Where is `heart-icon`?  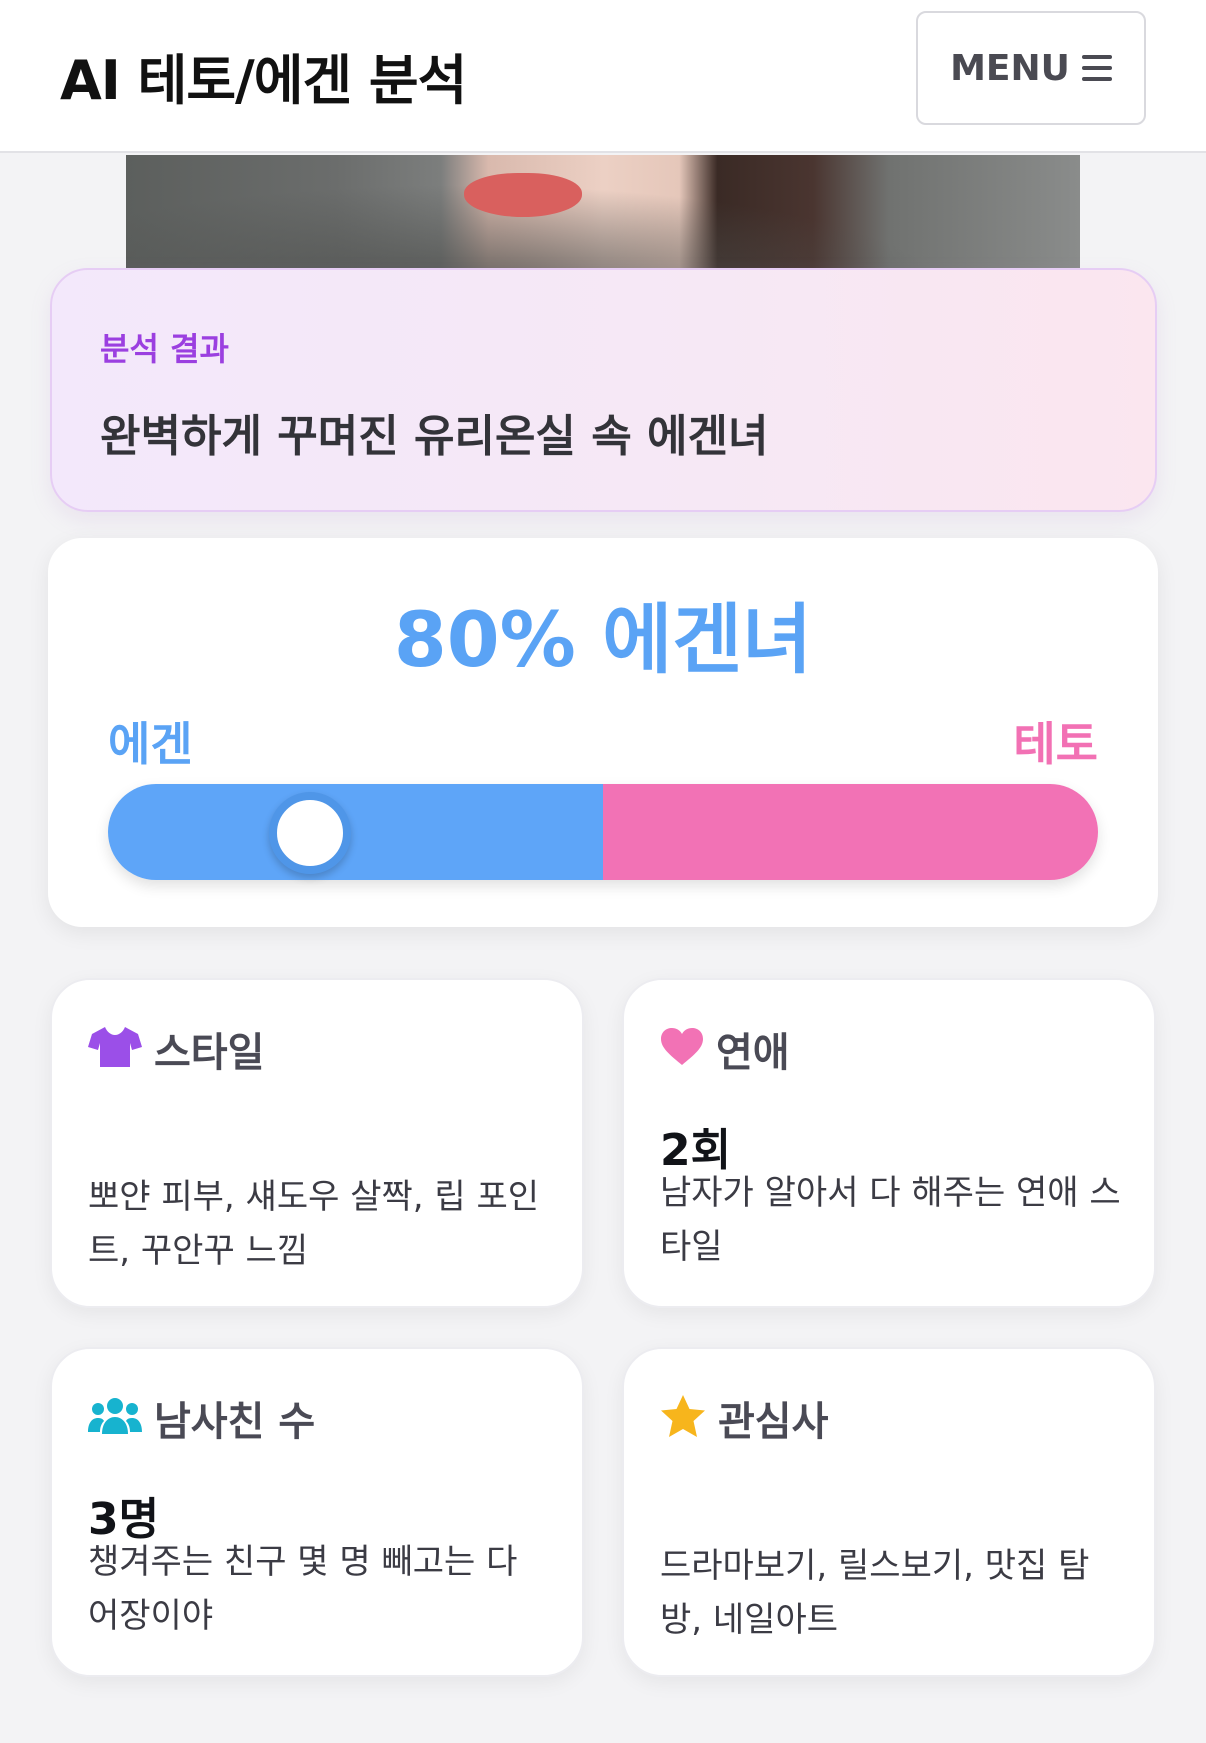 heart-icon is located at coordinates (682, 1049).